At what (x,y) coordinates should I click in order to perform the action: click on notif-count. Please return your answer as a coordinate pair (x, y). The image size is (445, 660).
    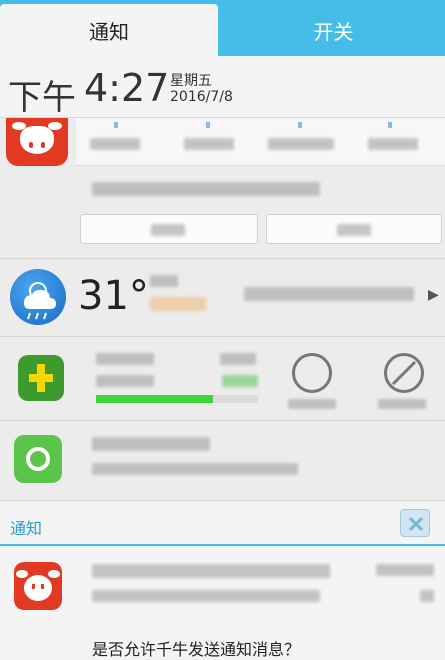
    Looking at the image, I should click on (427, 596).